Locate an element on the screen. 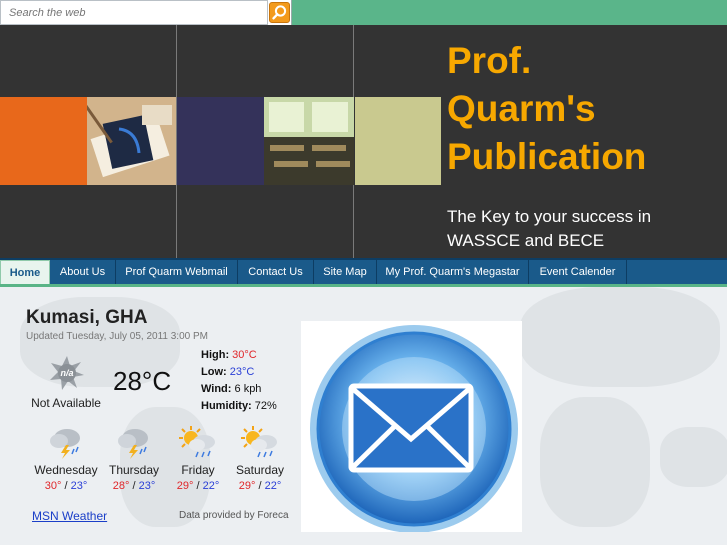  nav-item-contact-us: Contact Us is located at coordinates (276, 273).